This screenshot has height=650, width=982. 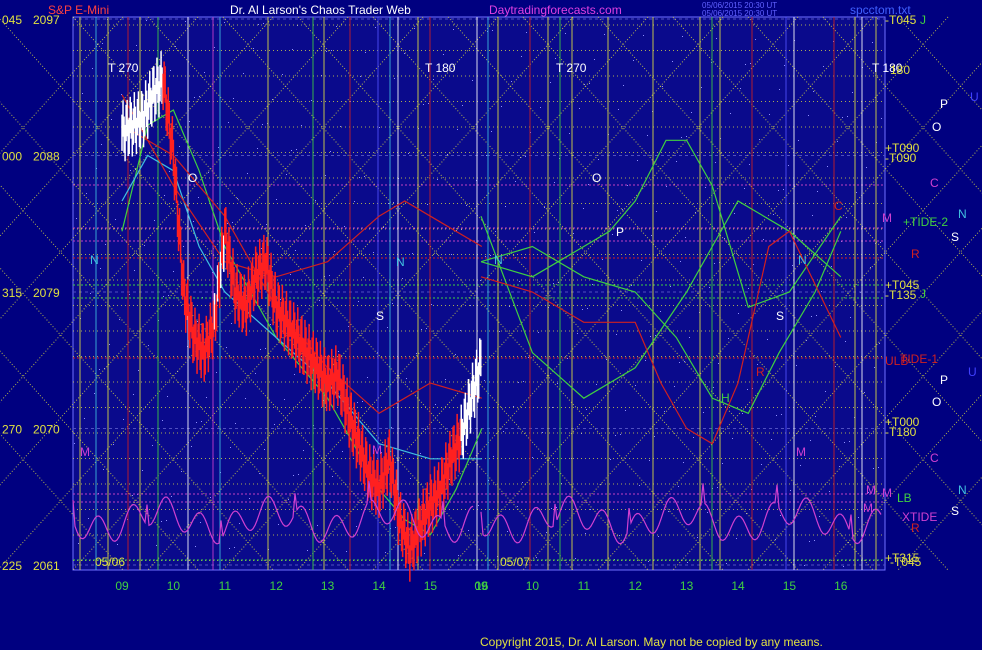 I want to click on cycle-marker: T 270, so click(x=123, y=68).